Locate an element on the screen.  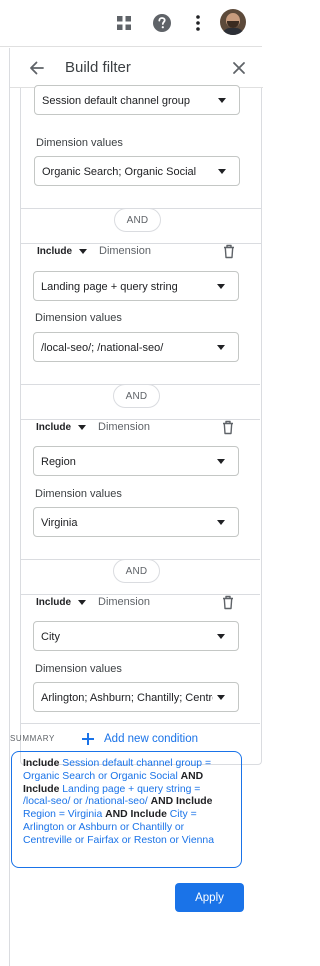
more-vert-icon is located at coordinates (198, 23).